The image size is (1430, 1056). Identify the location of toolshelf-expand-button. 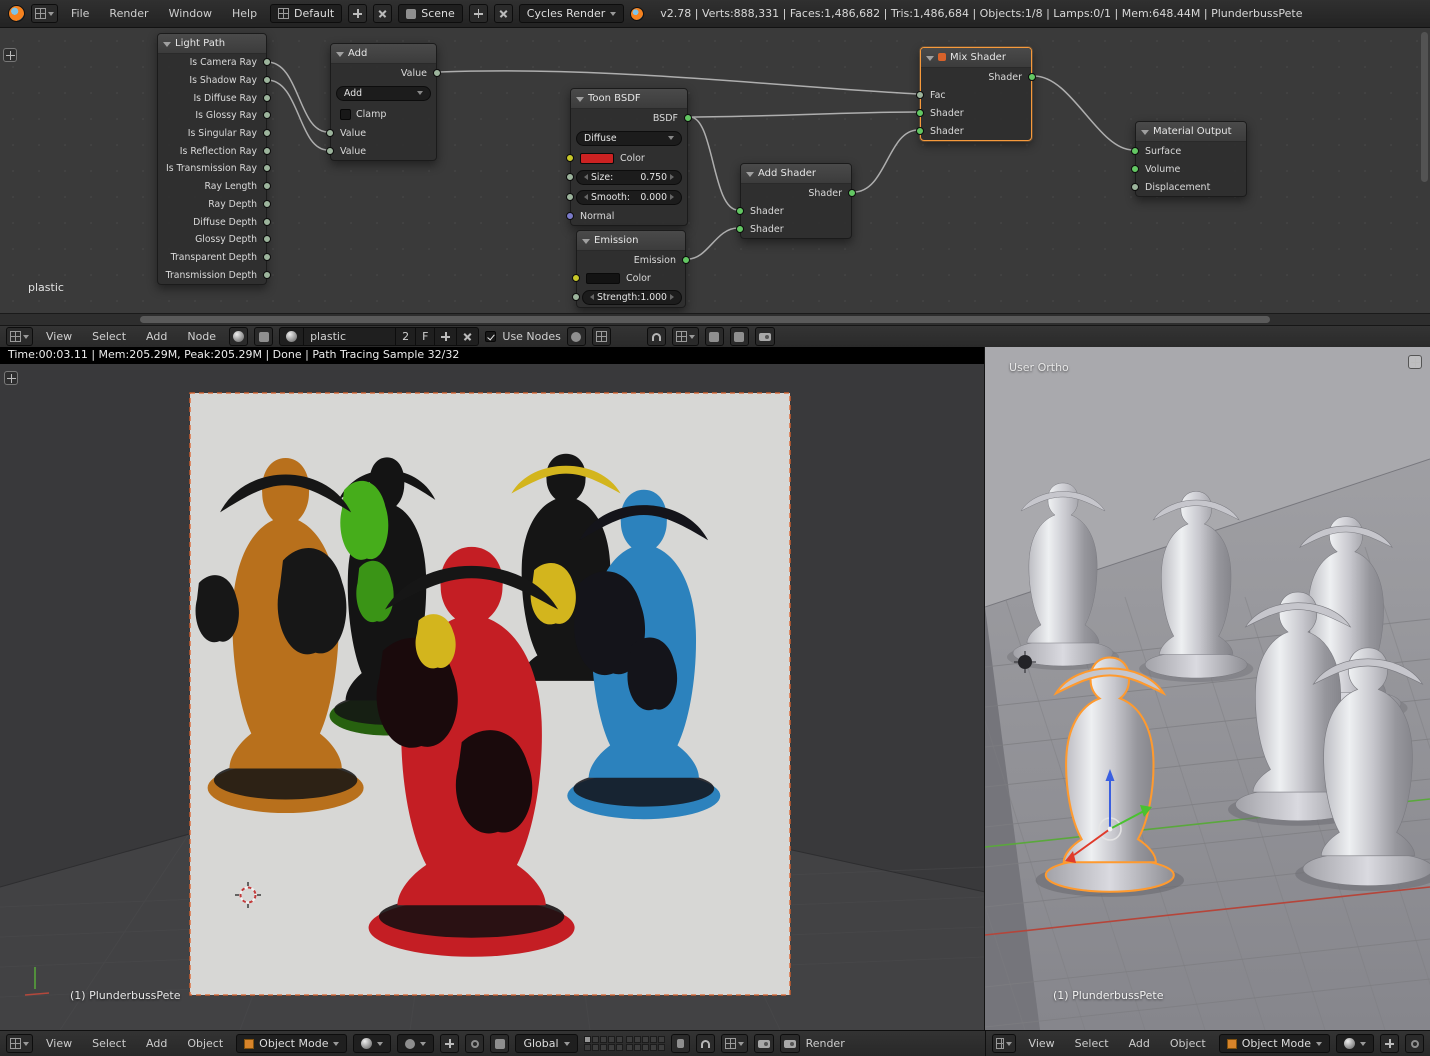
(11, 378).